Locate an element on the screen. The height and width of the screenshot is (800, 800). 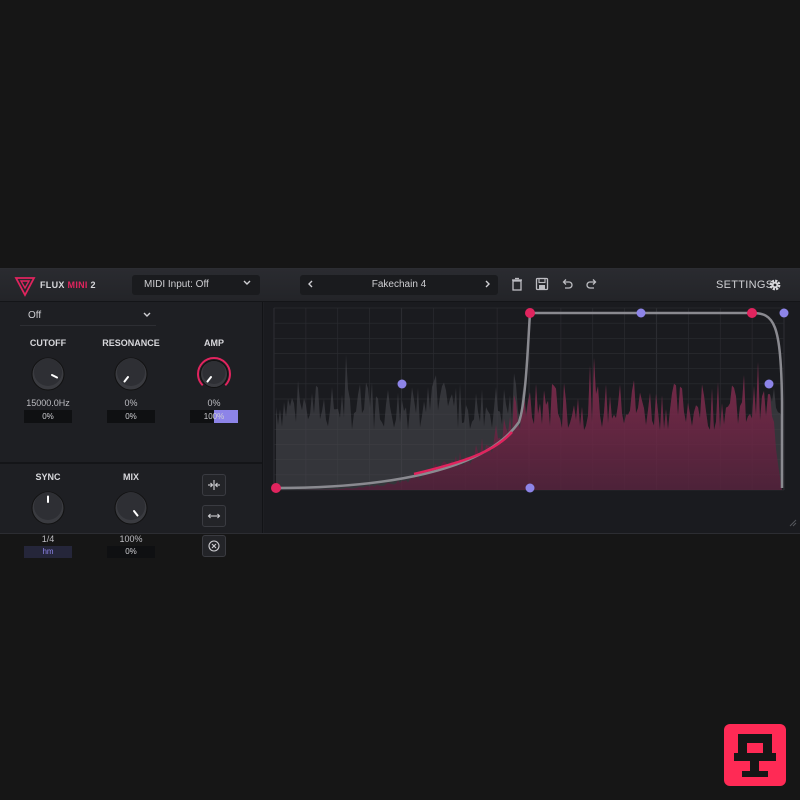
flux-logo-icon is located at coordinates (25, 287).